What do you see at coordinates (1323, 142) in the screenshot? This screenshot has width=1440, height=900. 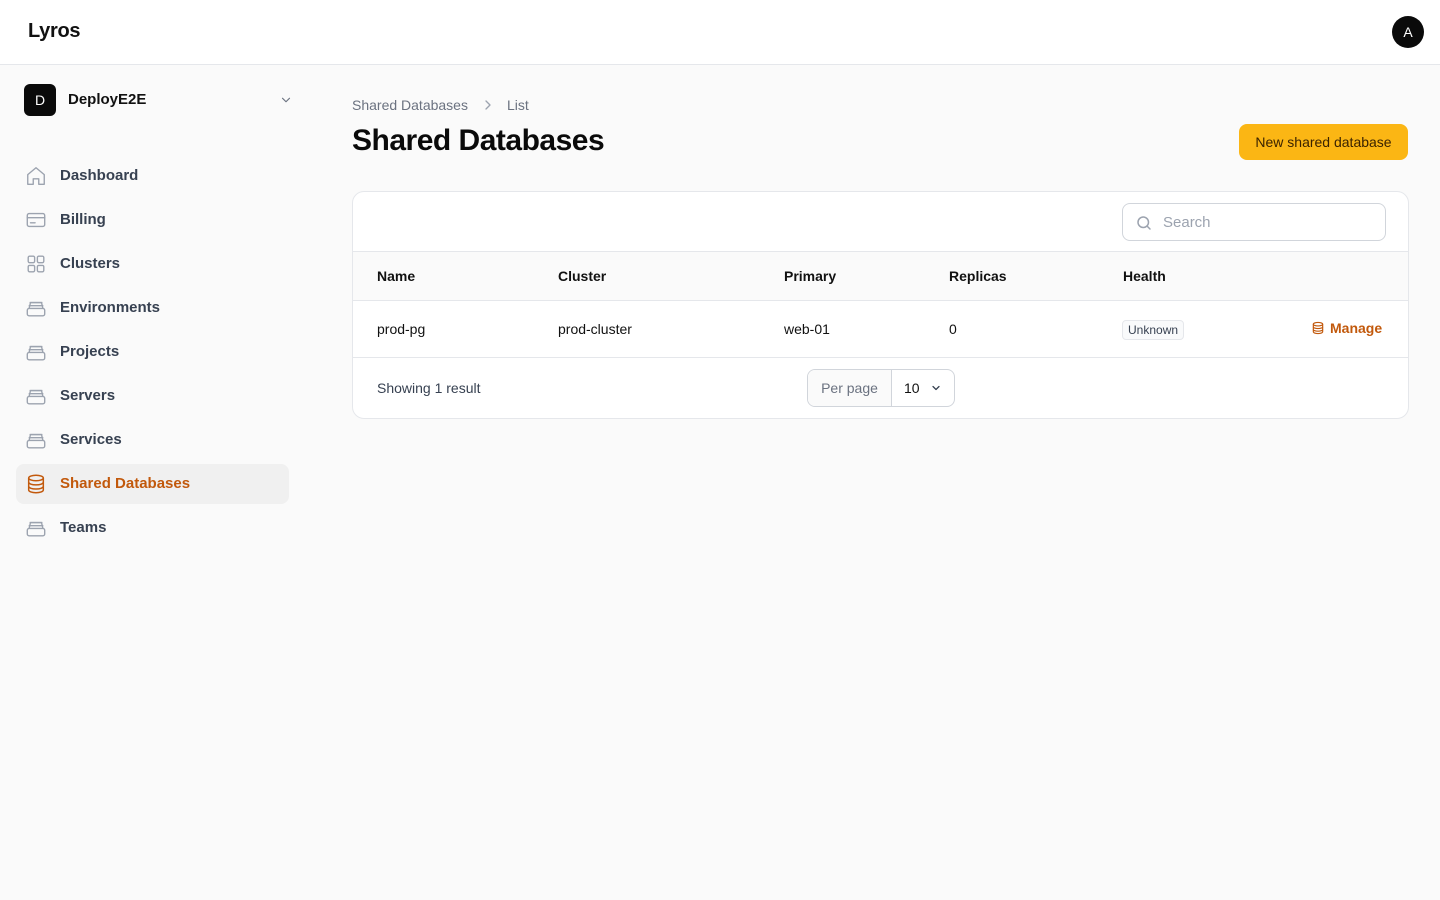 I see `new-shared-database-button: New shared database` at bounding box center [1323, 142].